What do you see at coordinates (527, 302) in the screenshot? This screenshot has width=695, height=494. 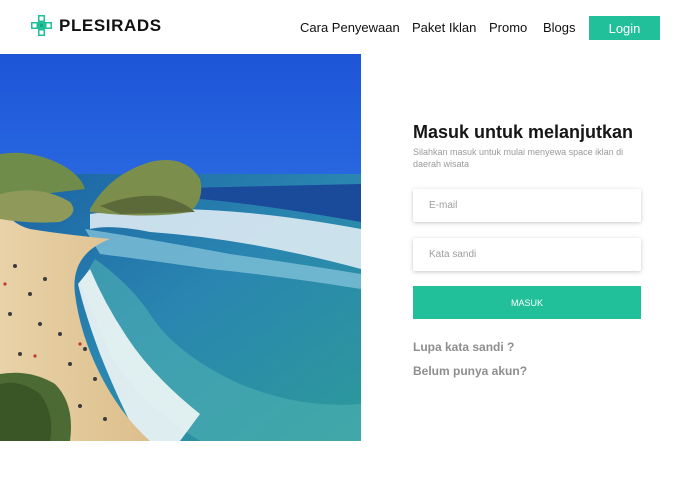 I see `masuk-button: MASUK` at bounding box center [527, 302].